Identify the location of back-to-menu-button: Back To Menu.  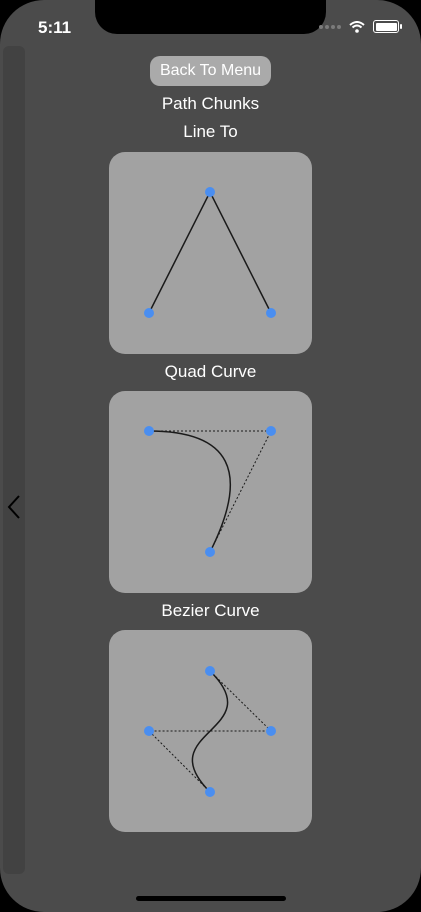
(210, 71).